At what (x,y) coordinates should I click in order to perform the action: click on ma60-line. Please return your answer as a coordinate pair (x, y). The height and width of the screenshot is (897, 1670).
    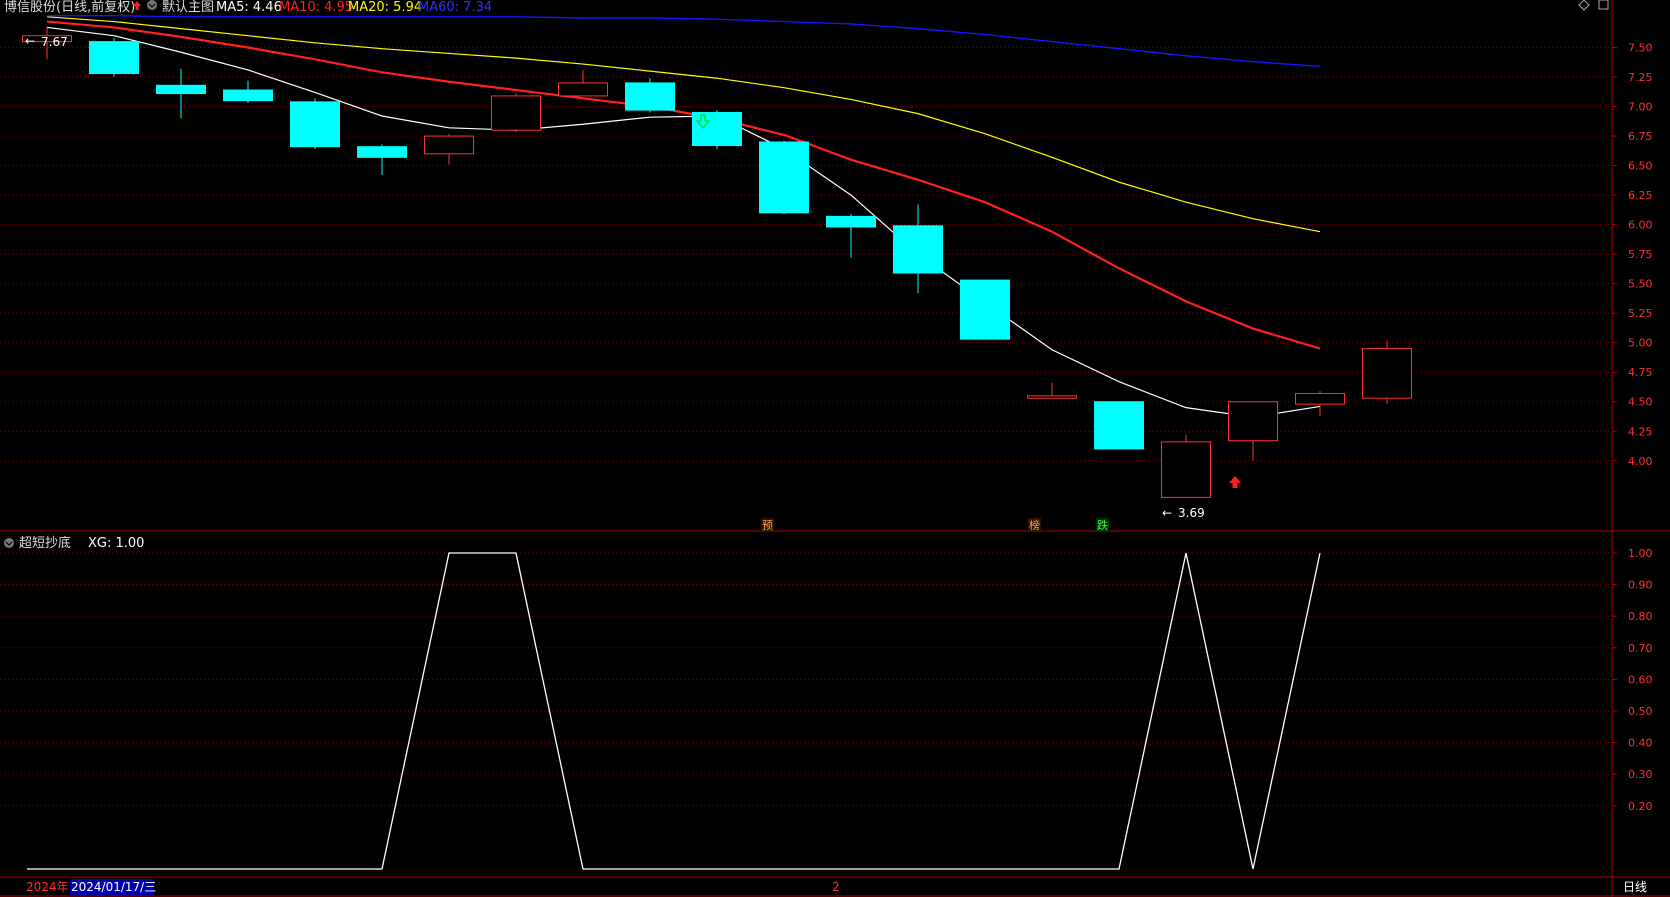
    Looking at the image, I should click on (684, 41).